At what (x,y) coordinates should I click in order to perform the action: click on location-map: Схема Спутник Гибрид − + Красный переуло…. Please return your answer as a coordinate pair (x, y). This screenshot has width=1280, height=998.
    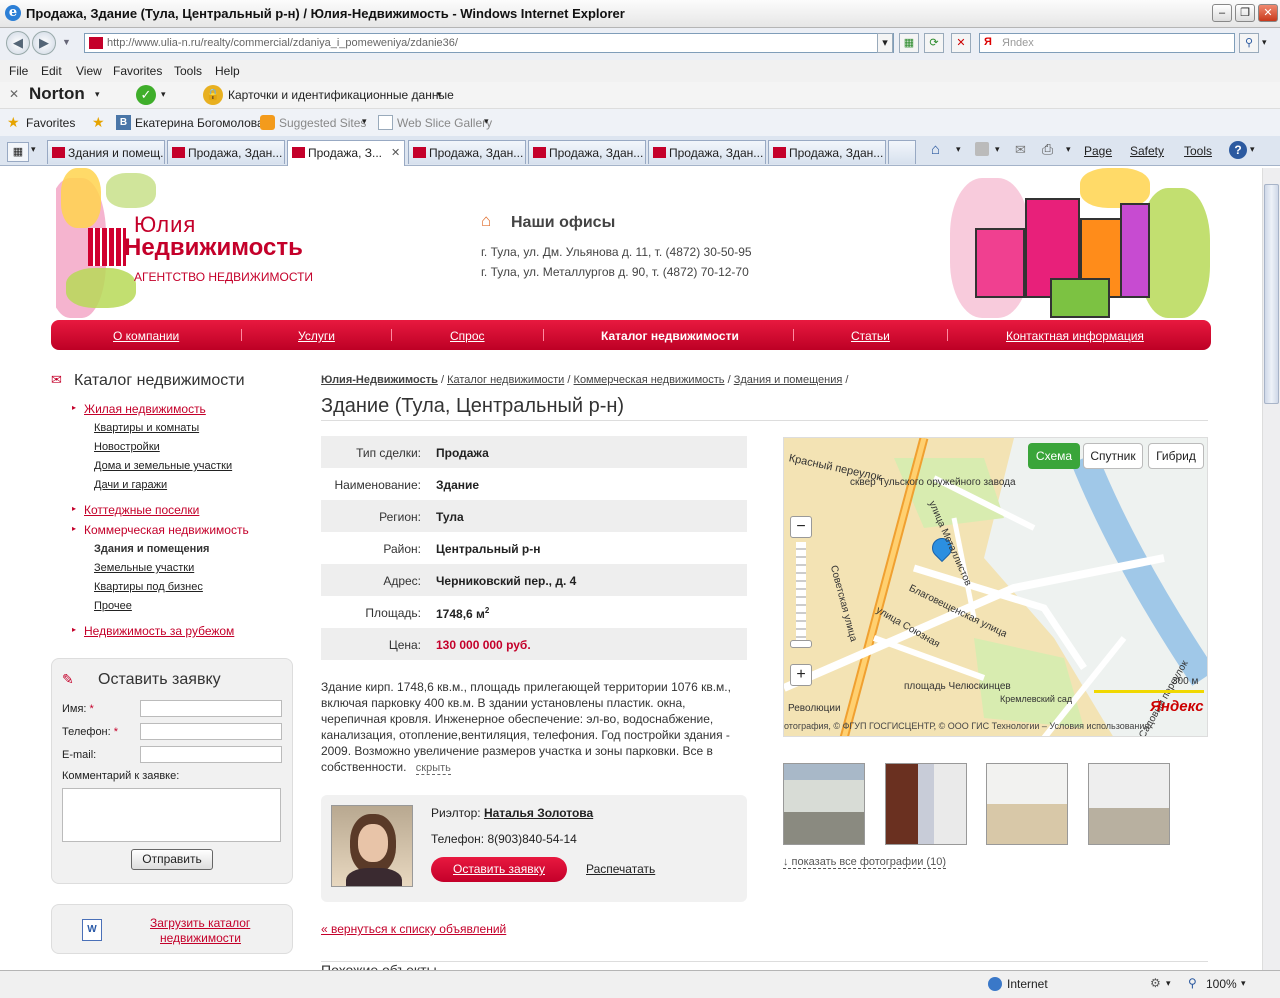
    Looking at the image, I should click on (995, 587).